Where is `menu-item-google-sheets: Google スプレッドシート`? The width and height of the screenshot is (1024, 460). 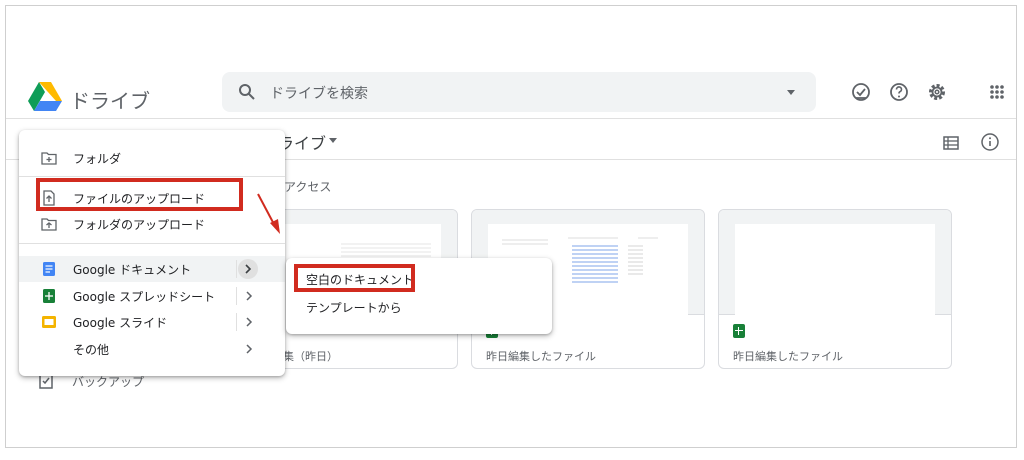 menu-item-google-sheets: Google スプレッドシート is located at coordinates (152, 296).